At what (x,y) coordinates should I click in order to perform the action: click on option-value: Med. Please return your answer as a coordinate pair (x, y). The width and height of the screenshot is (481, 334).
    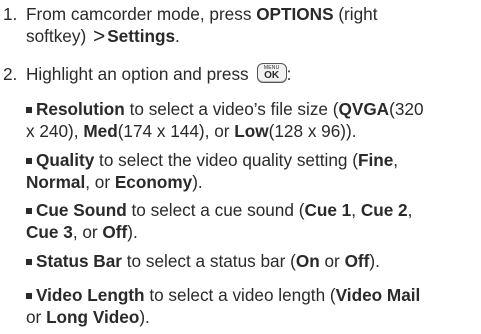
    Looking at the image, I should click on (100, 131).